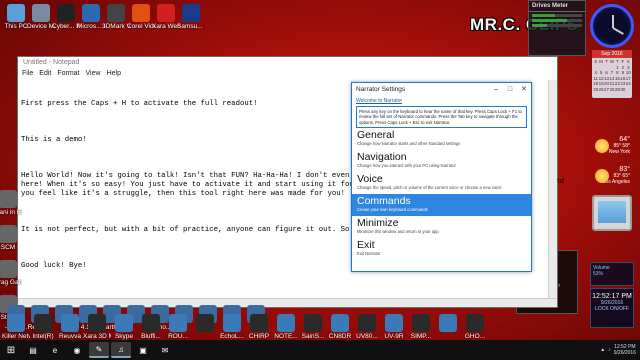 This screenshot has width=640, height=360. What do you see at coordinates (612, 150) in the screenshot?
I see `weather-gadget: 64° 85° 58° New York` at bounding box center [612, 150].